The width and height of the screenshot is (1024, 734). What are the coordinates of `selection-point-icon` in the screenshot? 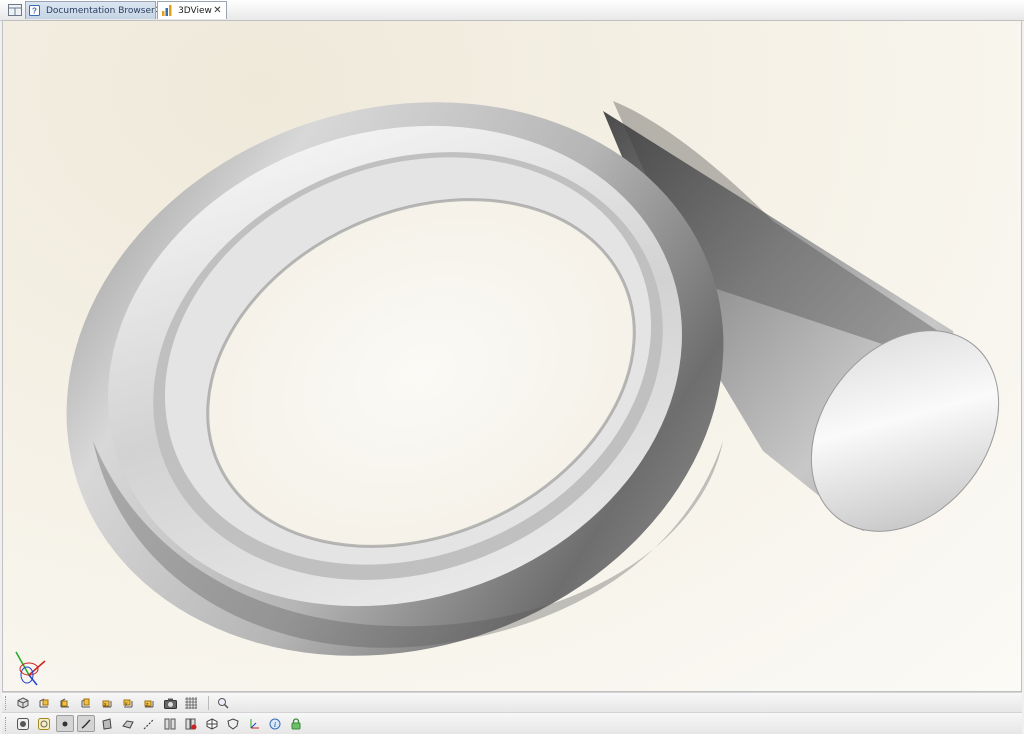 It's located at (65, 723).